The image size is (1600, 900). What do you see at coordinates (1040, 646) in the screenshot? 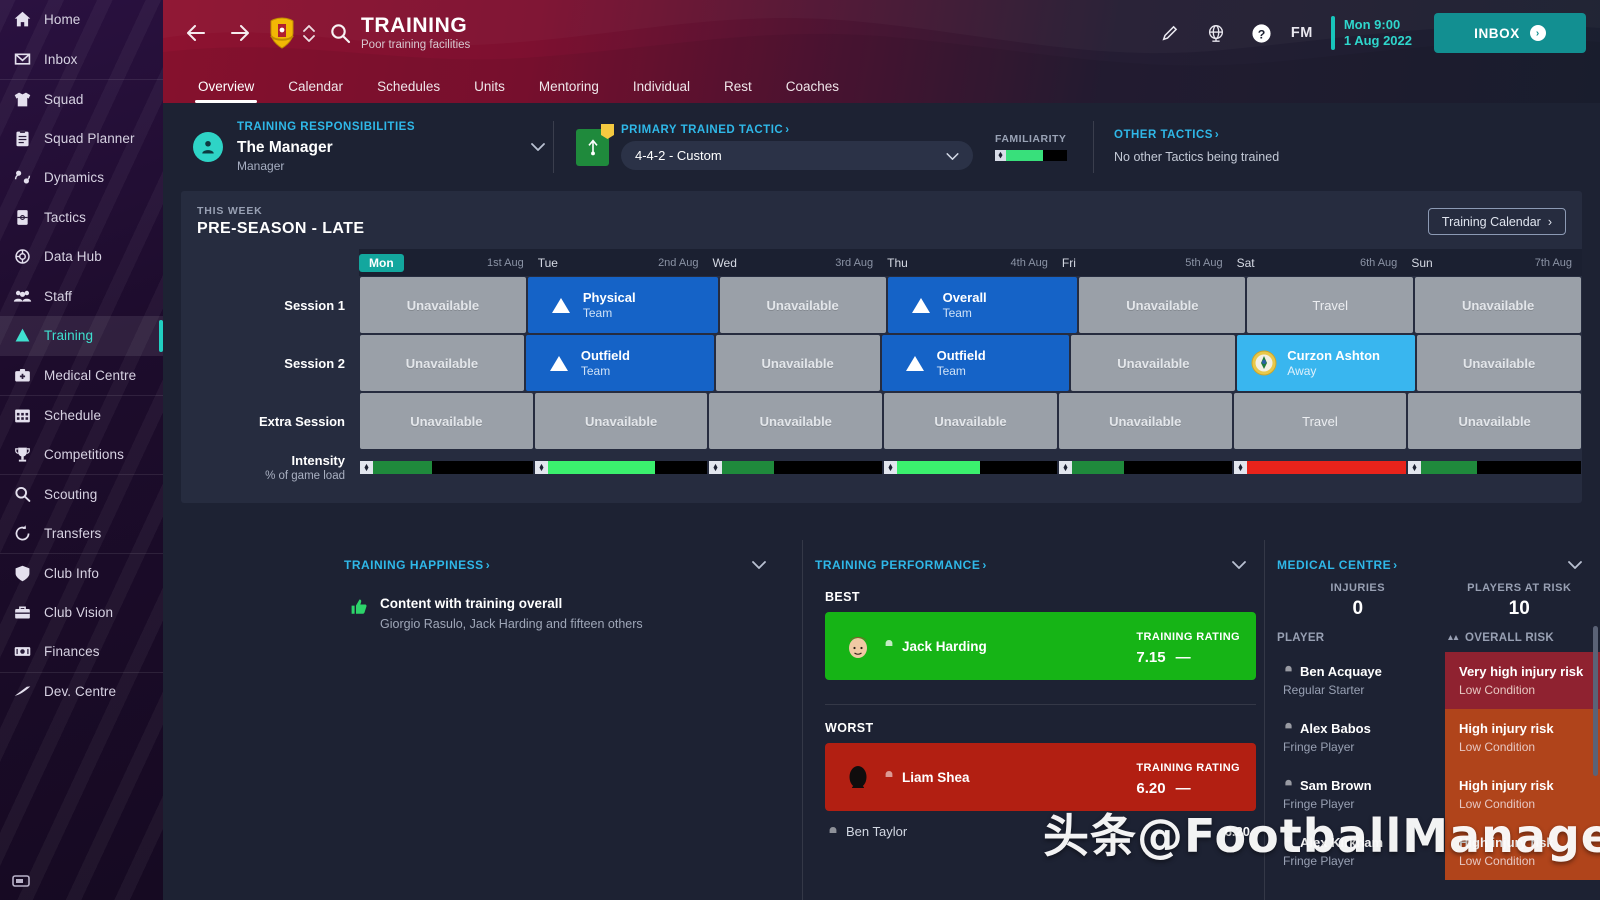
I see `best-player-card: Jack Harding TRAINING RATING 7.15 —` at bounding box center [1040, 646].